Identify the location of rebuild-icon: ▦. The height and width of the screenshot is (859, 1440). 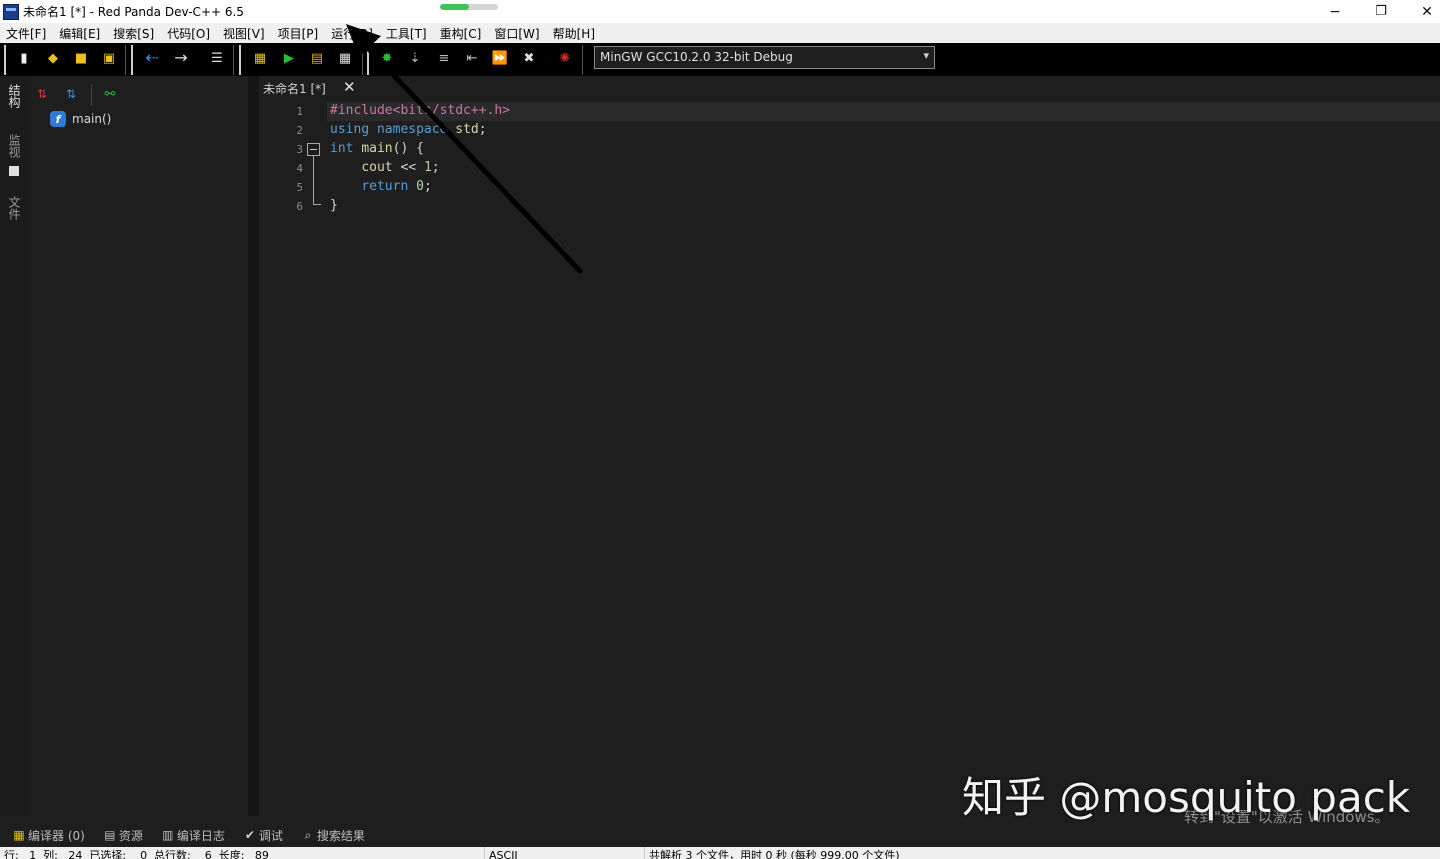
(345, 58).